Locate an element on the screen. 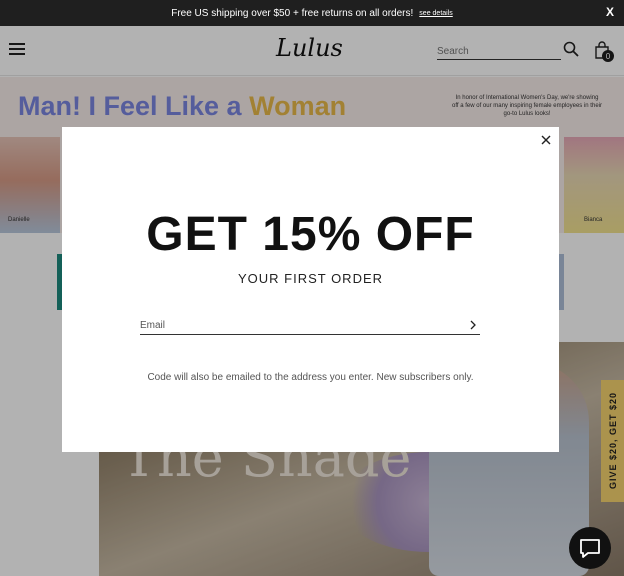 The height and width of the screenshot is (576, 624). modal-title: GET 15% OFF is located at coordinates (310, 234).